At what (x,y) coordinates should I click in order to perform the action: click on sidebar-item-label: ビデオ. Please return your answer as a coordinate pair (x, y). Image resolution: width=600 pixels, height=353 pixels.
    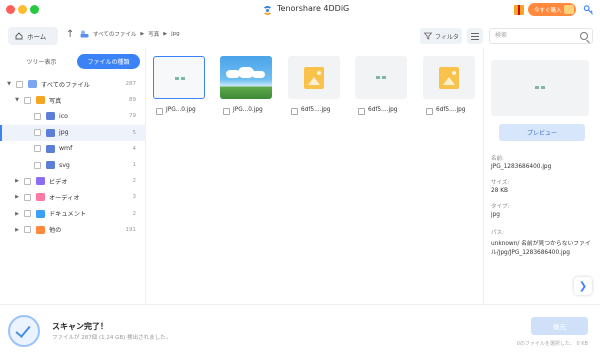
    Looking at the image, I should click on (58, 182).